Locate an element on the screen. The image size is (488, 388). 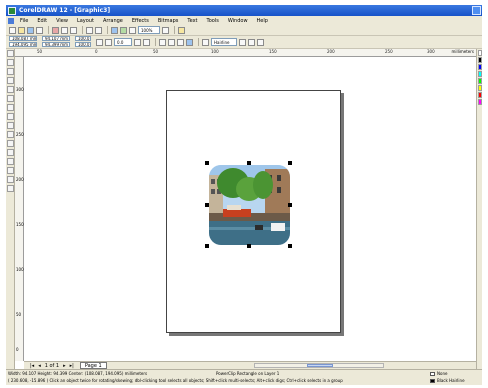
height-field: 94.399 mm is located at coordinates (56, 44).